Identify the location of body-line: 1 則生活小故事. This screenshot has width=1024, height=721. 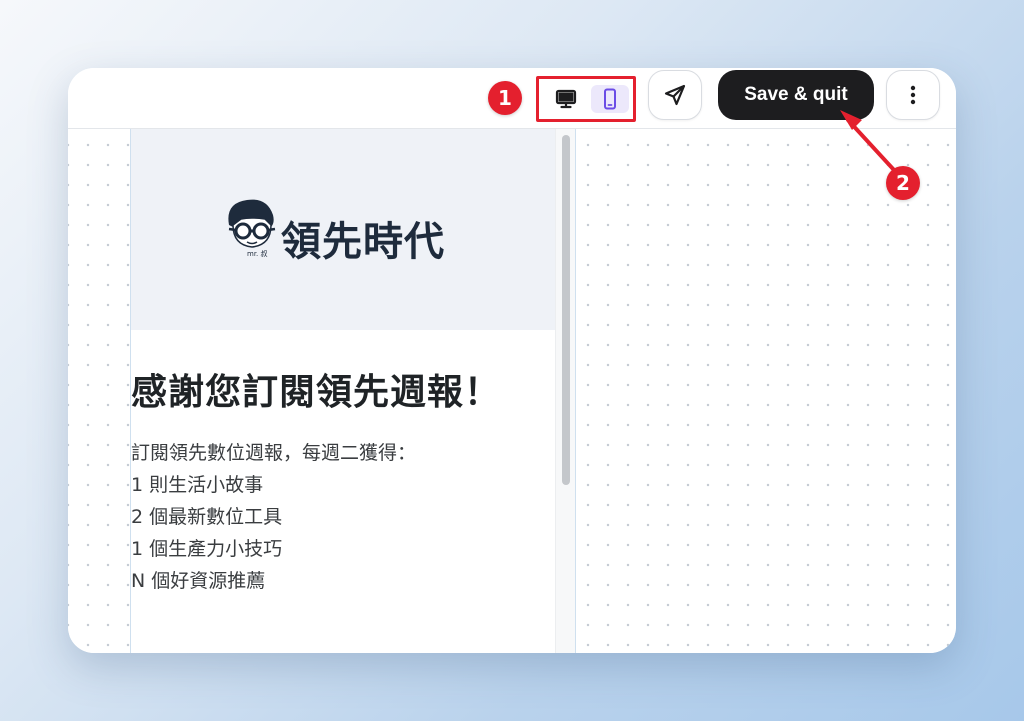
(197, 485).